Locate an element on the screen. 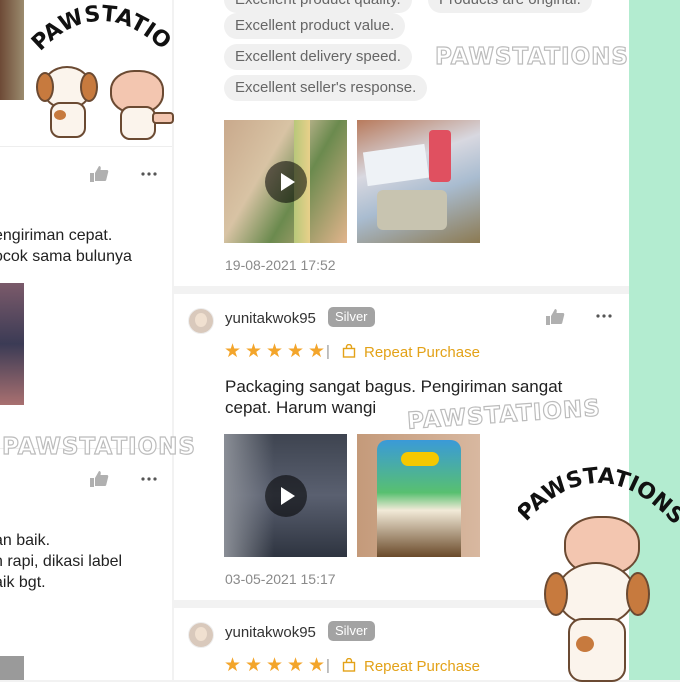 This screenshot has width=680, height=682. review-tag: Excellent delivery speed. is located at coordinates (318, 57).